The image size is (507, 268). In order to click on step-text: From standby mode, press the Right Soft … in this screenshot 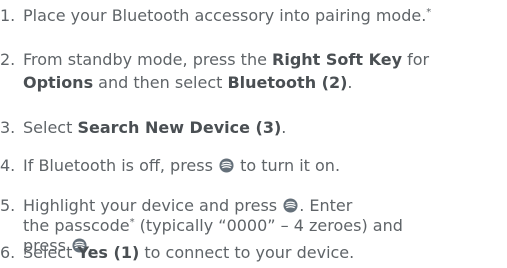, I will do `click(258, 71)`.